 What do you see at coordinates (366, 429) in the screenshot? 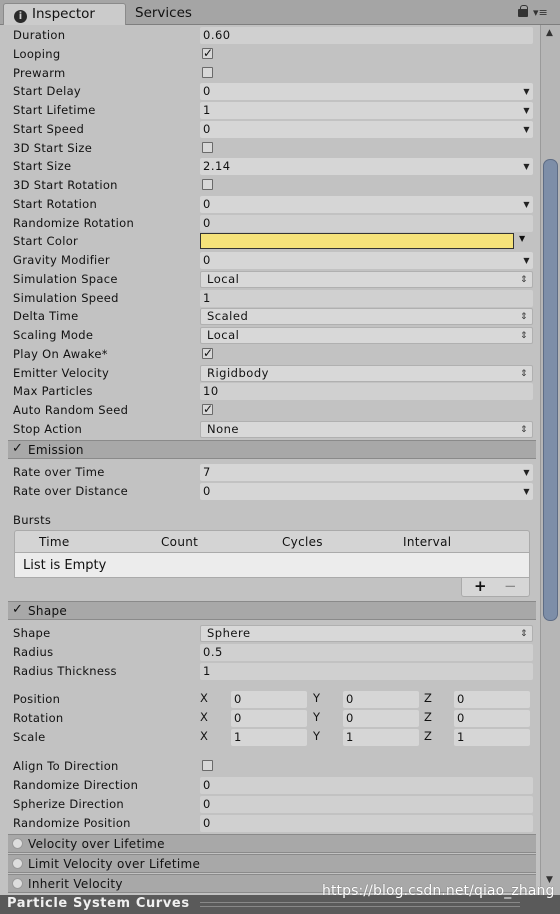
I see `stop-action-popup: None ⇕` at bounding box center [366, 429].